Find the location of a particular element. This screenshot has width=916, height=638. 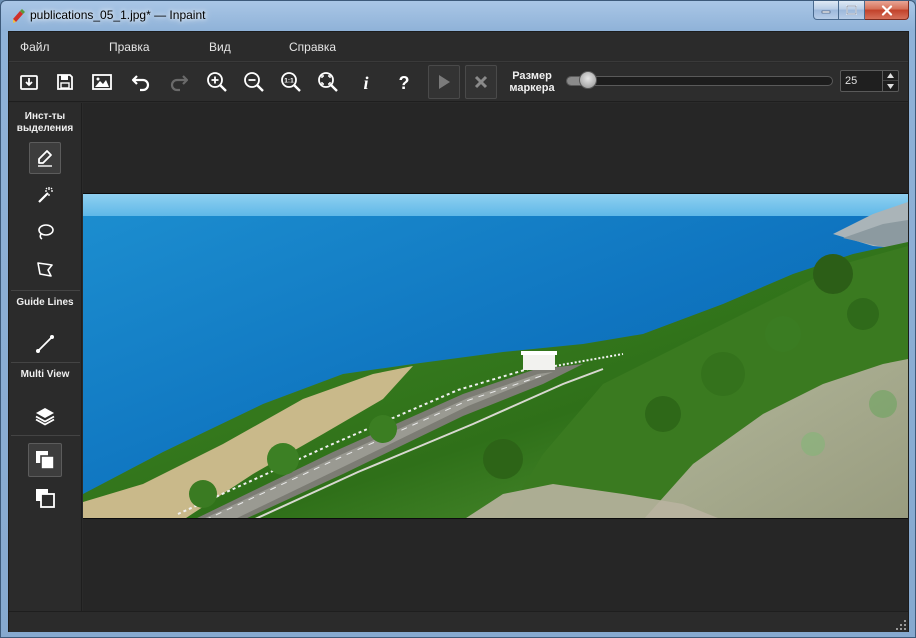

polygon-lasso-icon is located at coordinates (45, 269).